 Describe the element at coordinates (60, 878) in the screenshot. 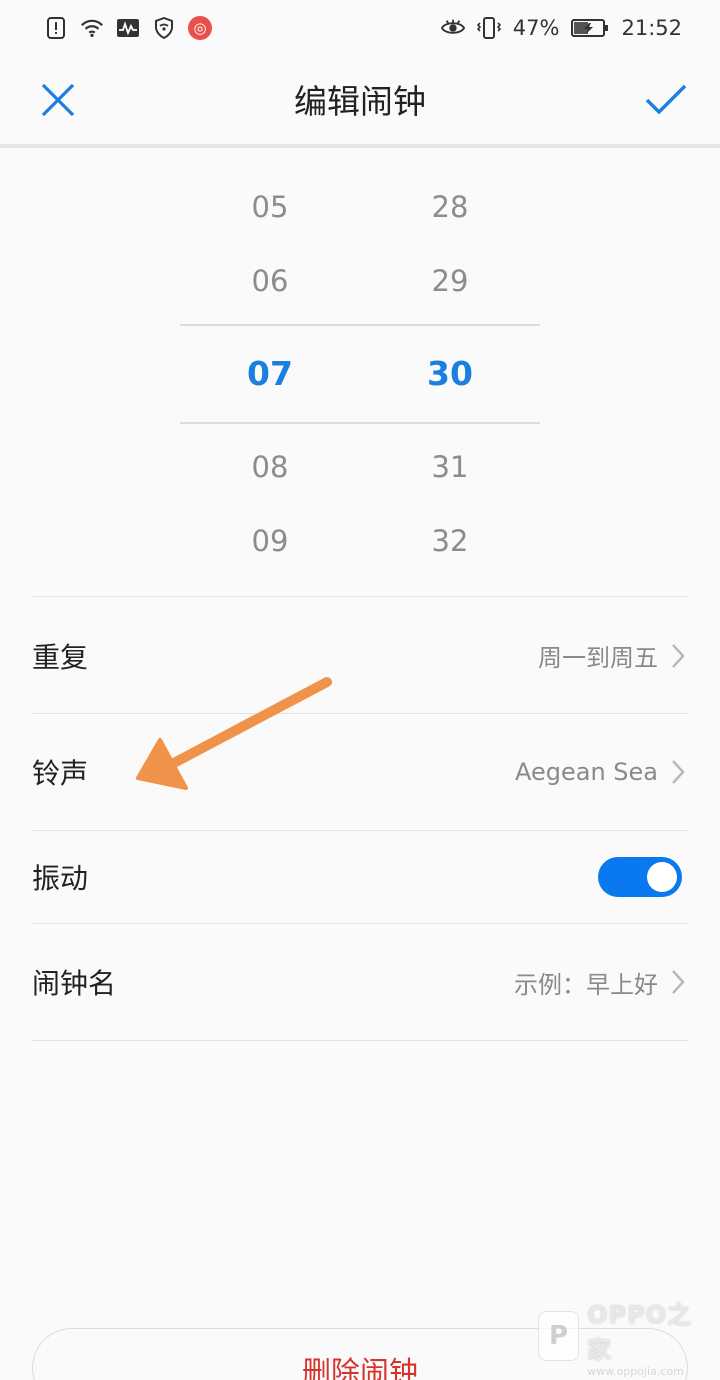

I see `vibrate-label: 振动` at that location.